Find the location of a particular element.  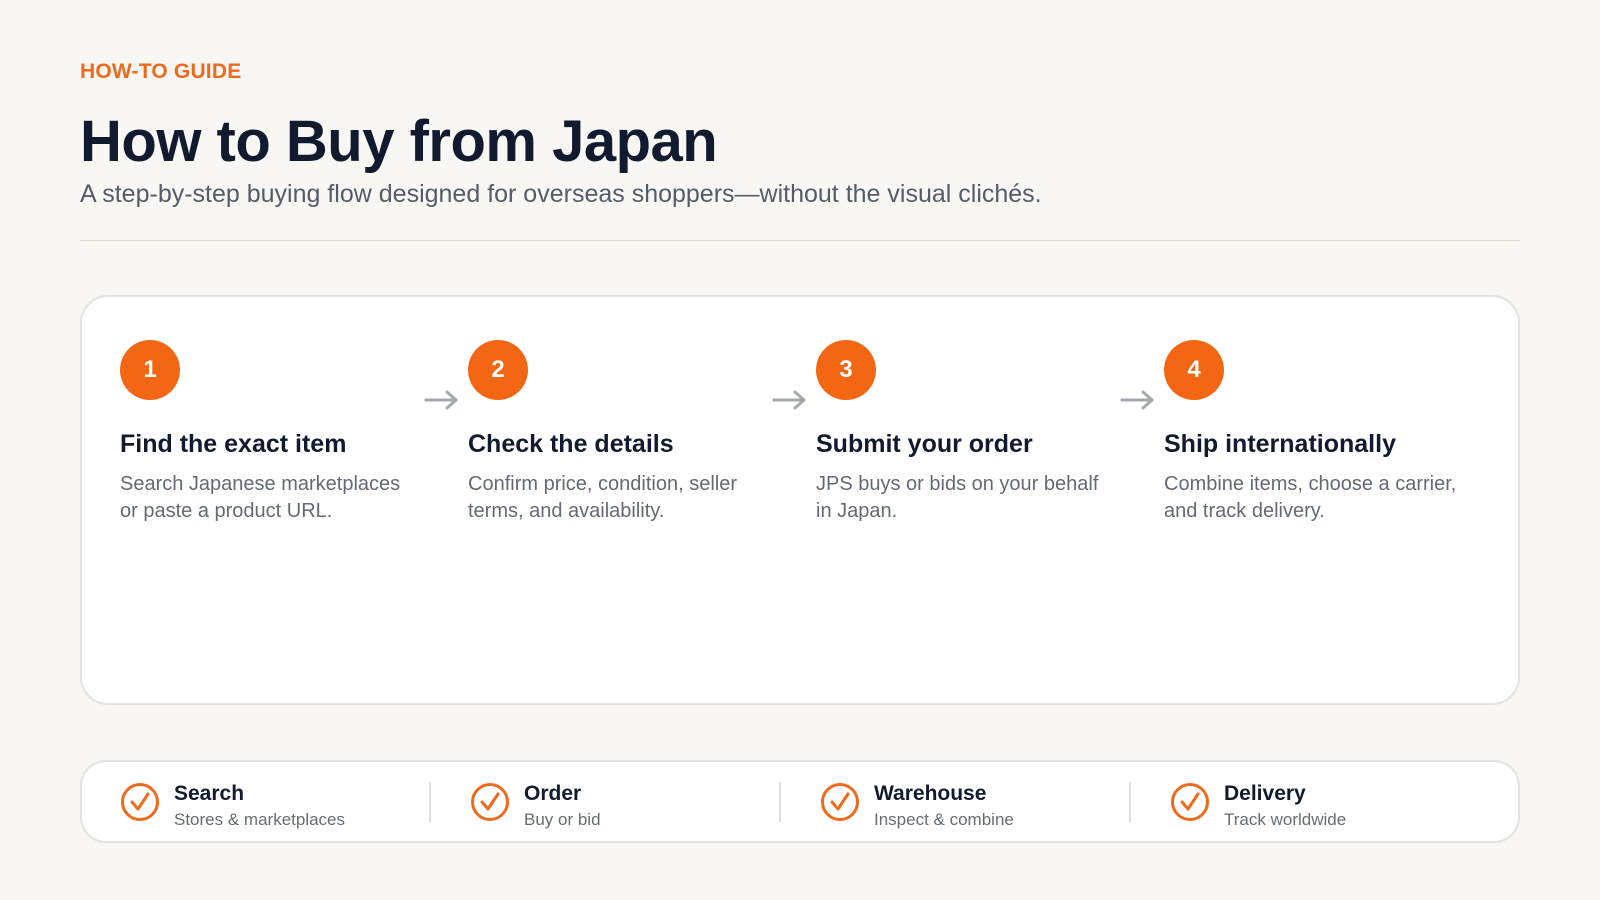

step-number-badge: 1 is located at coordinates (150, 370).